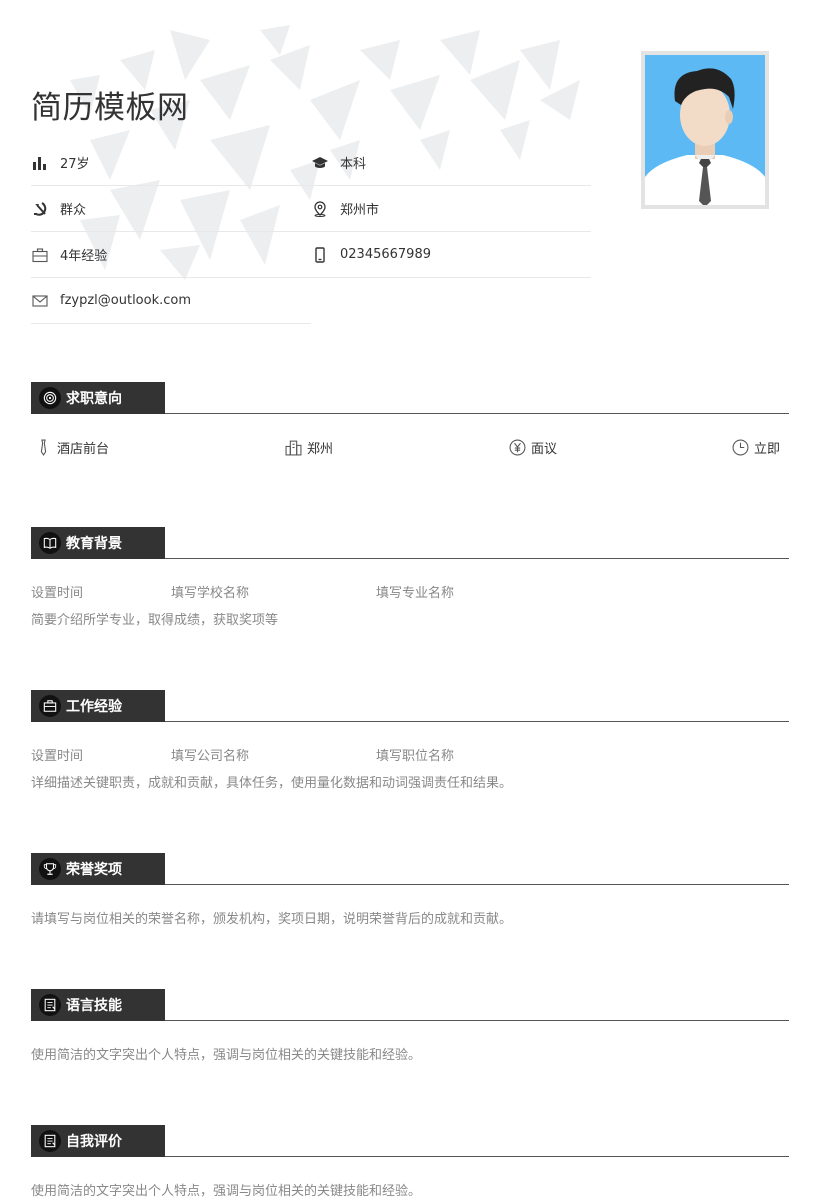 The height and width of the screenshot is (1200, 820). I want to click on mobile-phone-icon, so click(320, 255).